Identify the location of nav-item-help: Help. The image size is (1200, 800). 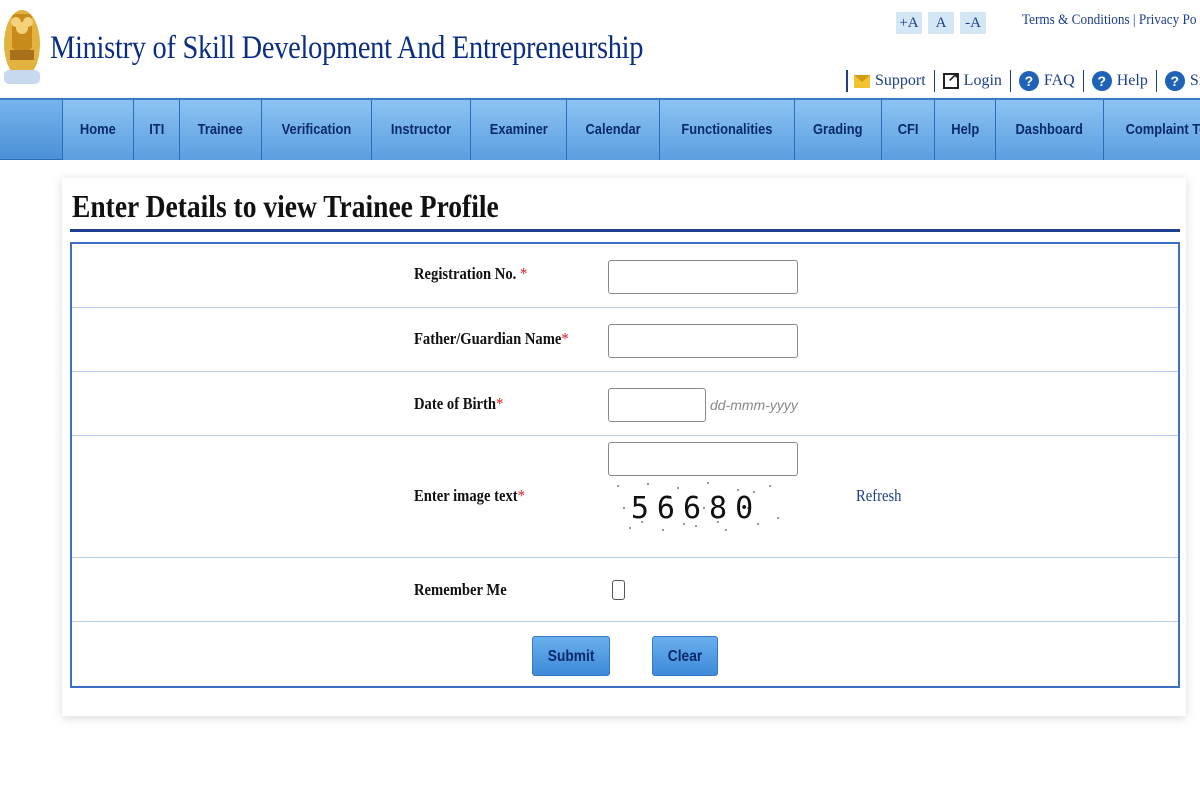
(964, 130).